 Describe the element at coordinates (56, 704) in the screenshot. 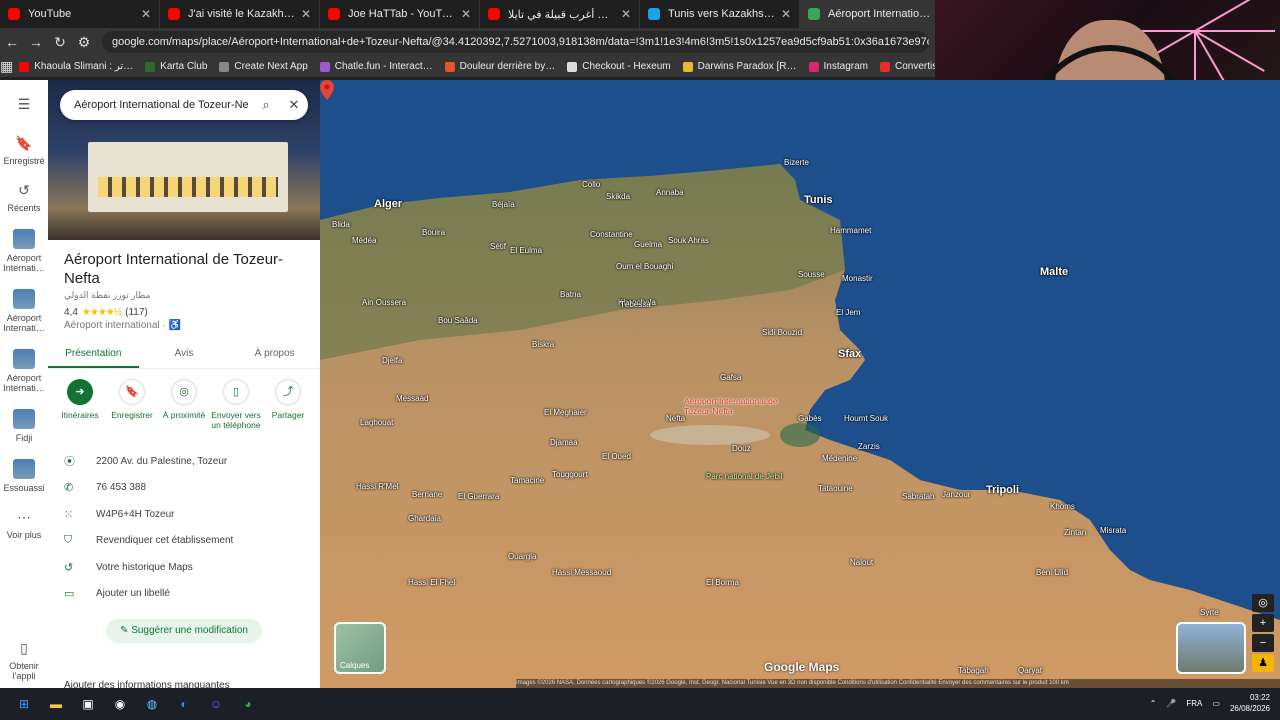

I see `file-explorer-icon: ▬` at that location.